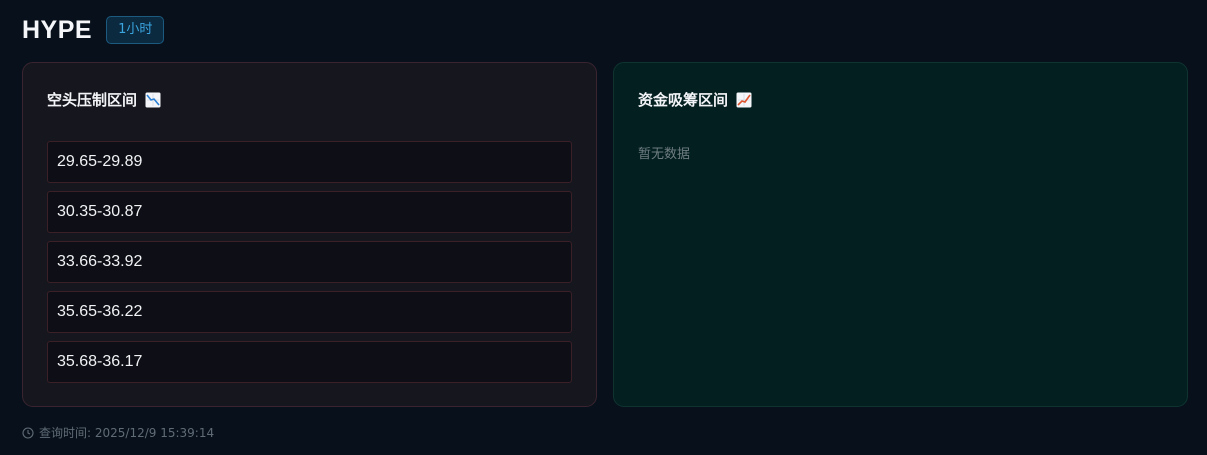  Describe the element at coordinates (309, 362) in the screenshot. I see `zone-item: 35.68-36.17` at that location.